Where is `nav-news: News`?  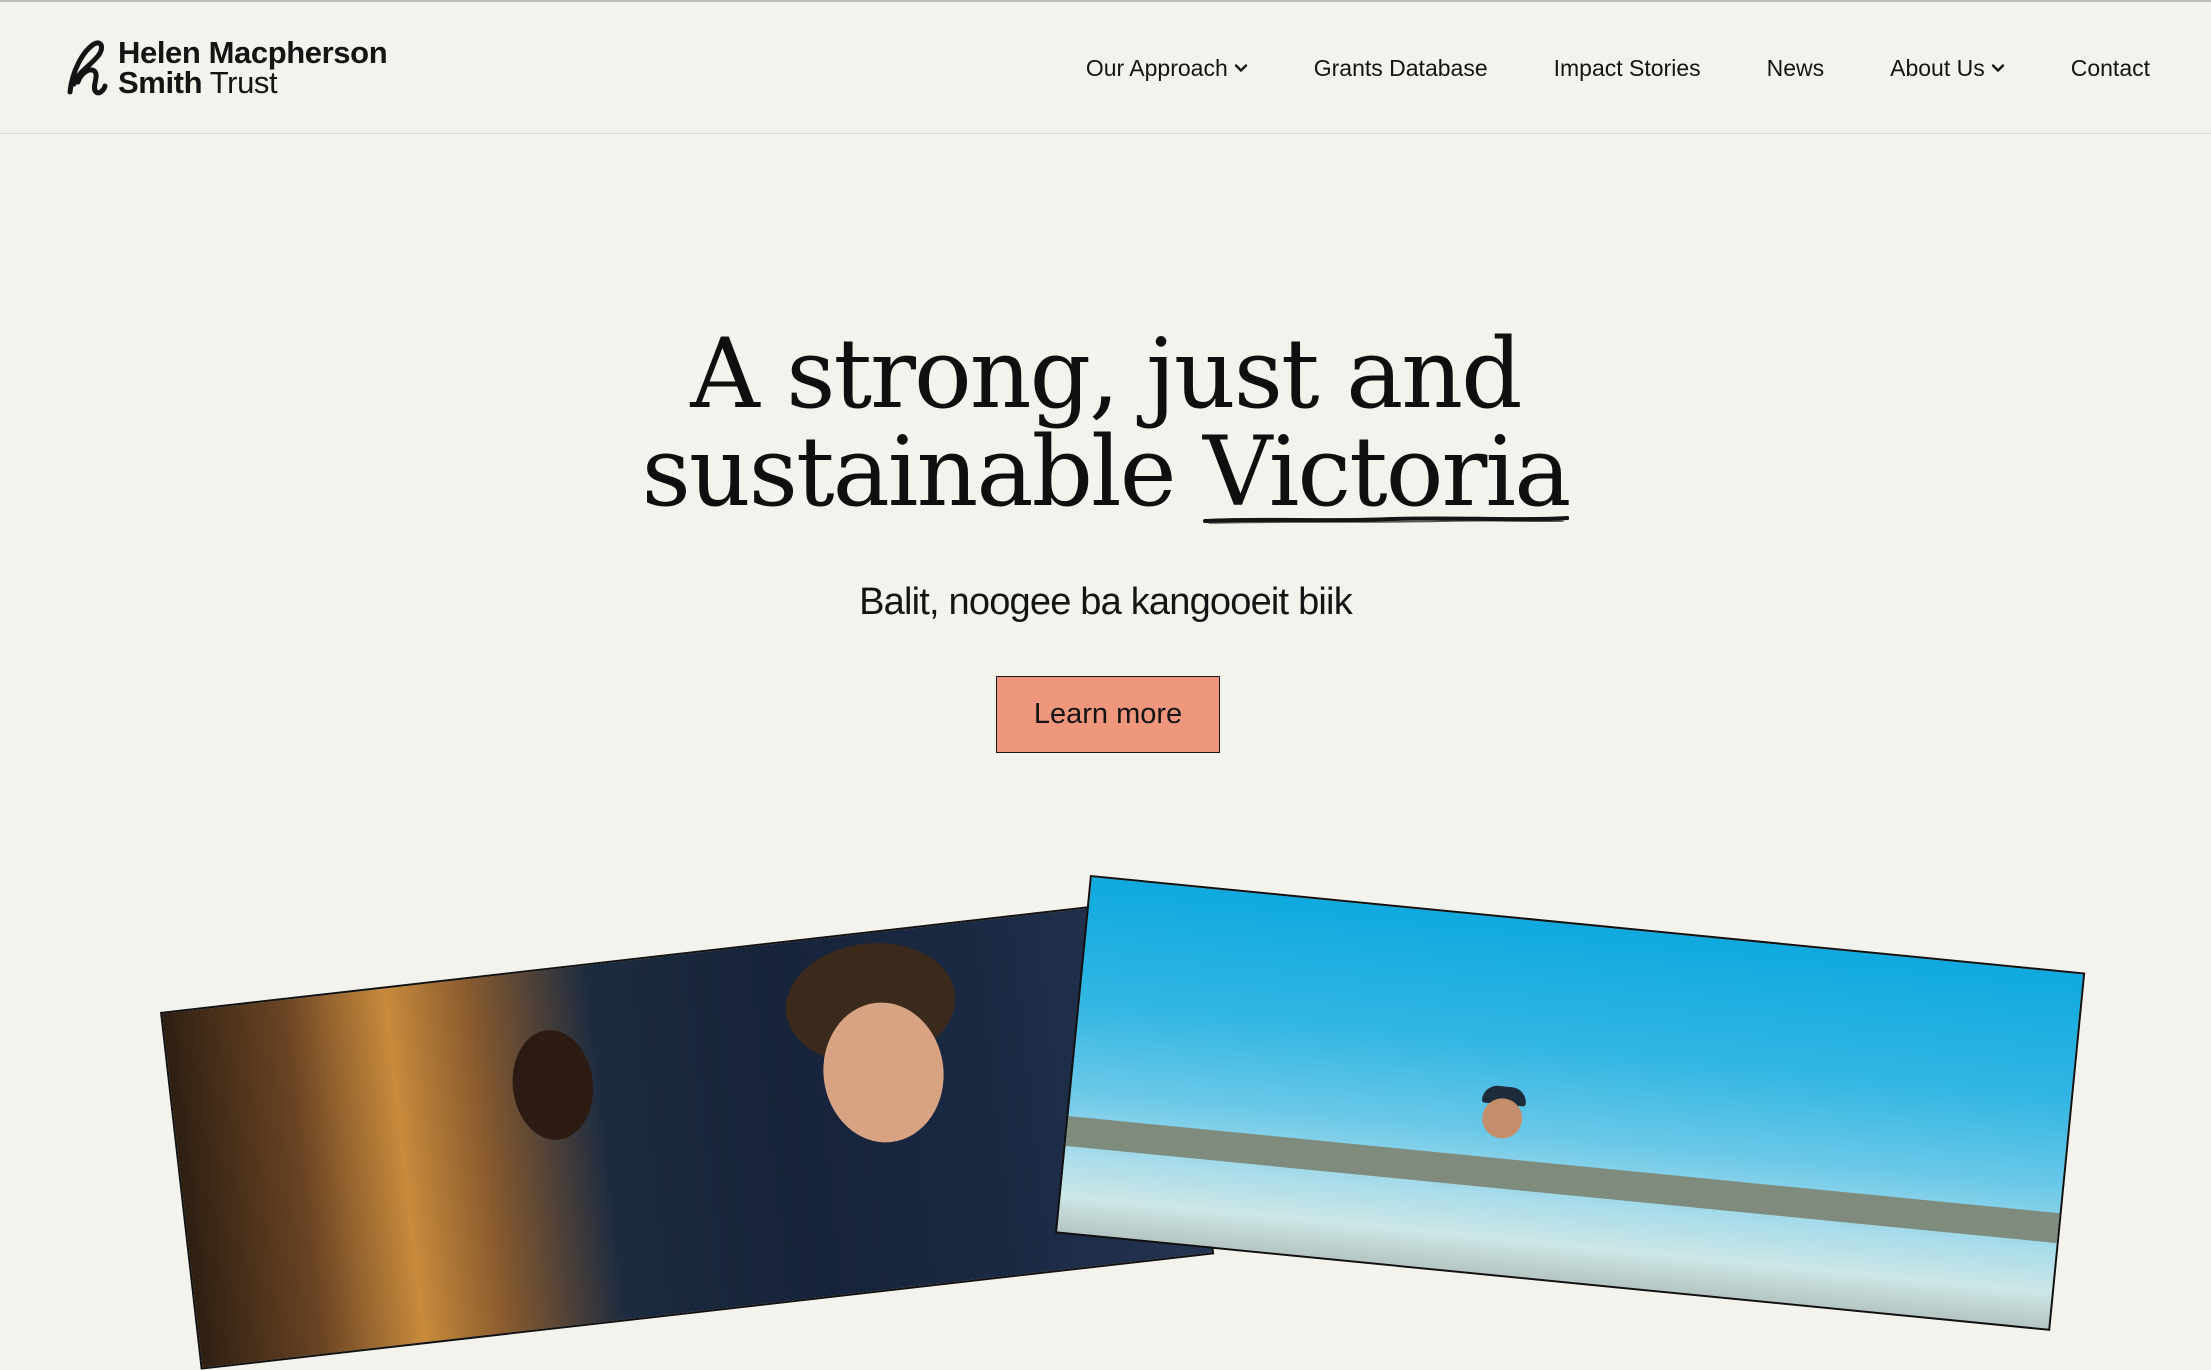 nav-news: News is located at coordinates (1796, 68).